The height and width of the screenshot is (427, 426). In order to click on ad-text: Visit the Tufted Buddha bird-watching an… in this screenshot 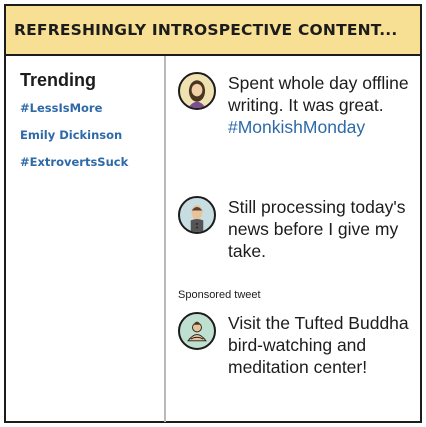, I will do `click(318, 345)`.